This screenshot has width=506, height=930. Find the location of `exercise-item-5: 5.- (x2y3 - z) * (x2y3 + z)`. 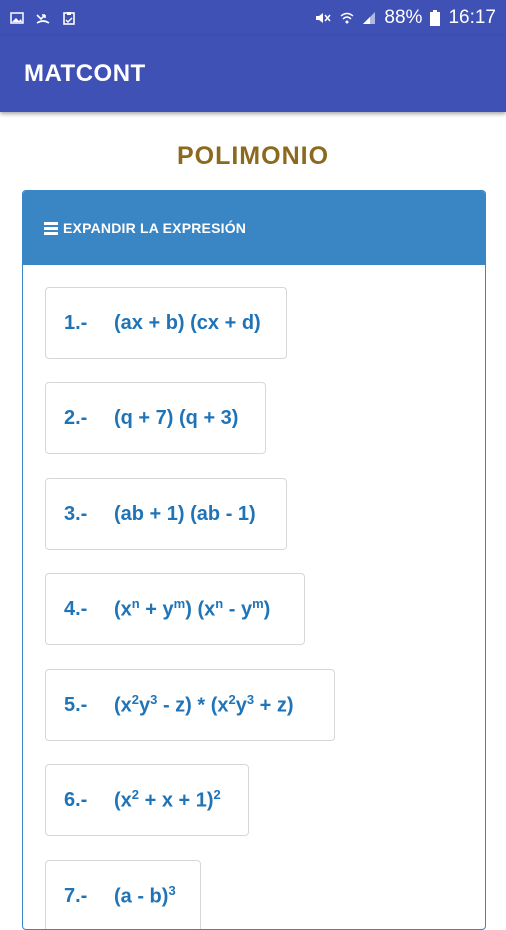

exercise-item-5: 5.- (x2y3 - z) * (x2y3 + z) is located at coordinates (190, 705).